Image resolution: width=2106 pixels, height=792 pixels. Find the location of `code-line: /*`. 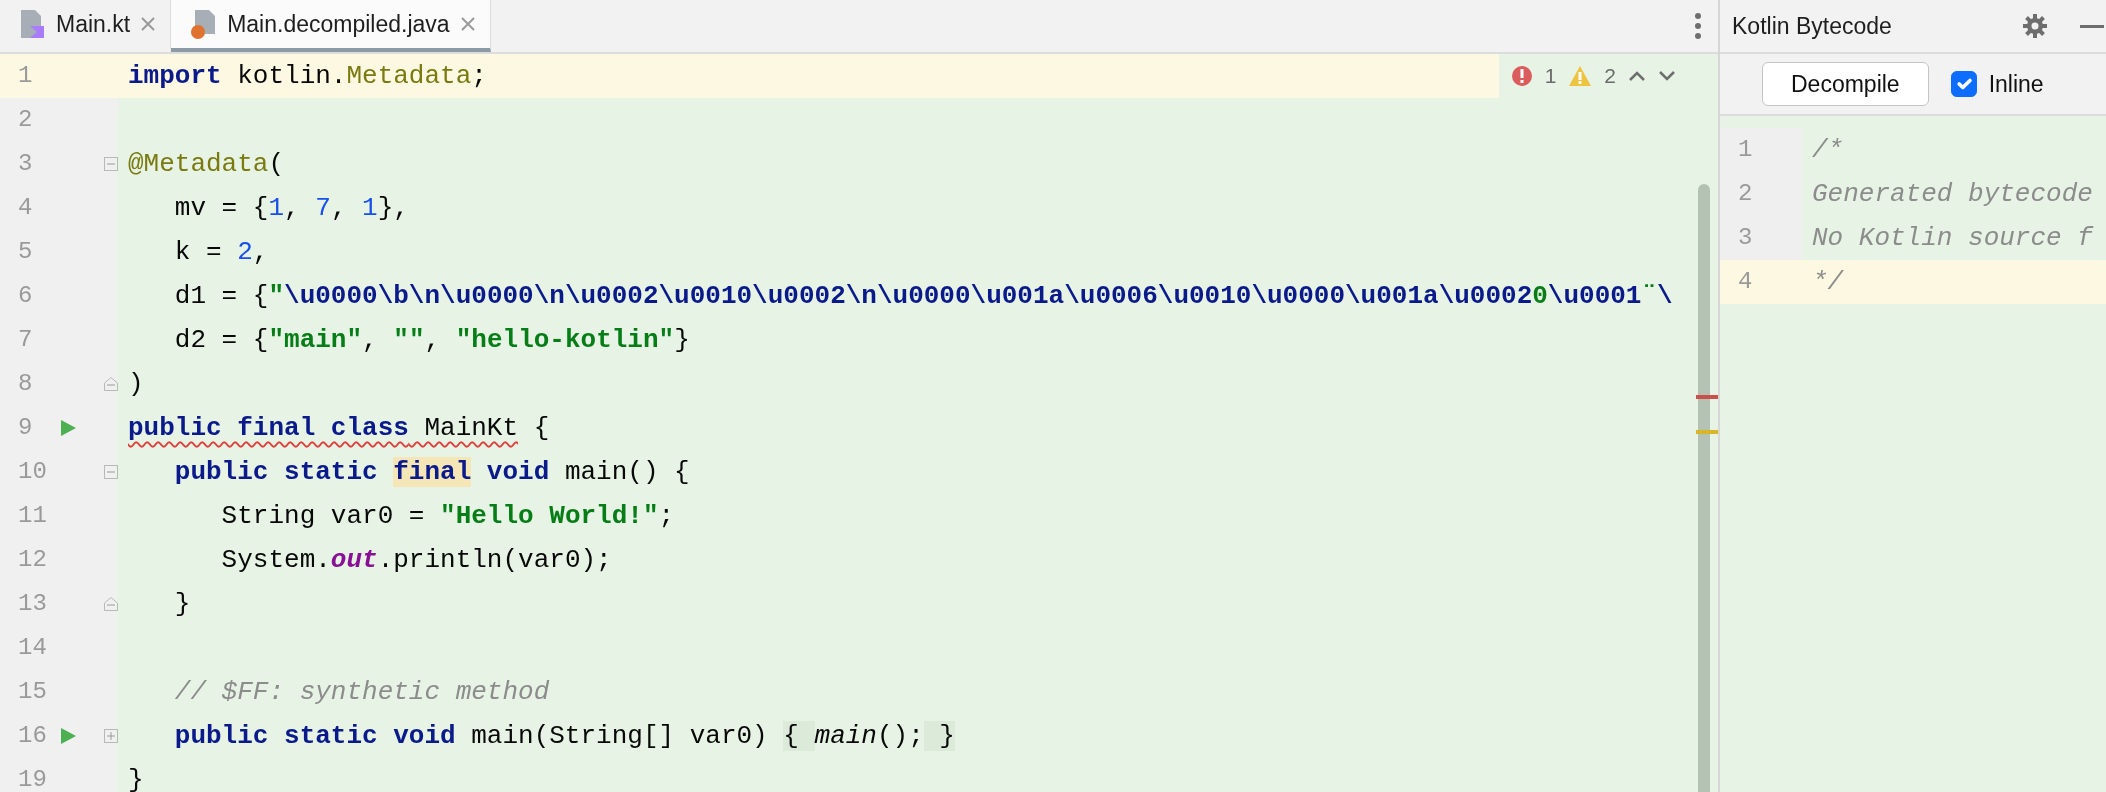

code-line: /* is located at coordinates (1828, 150).